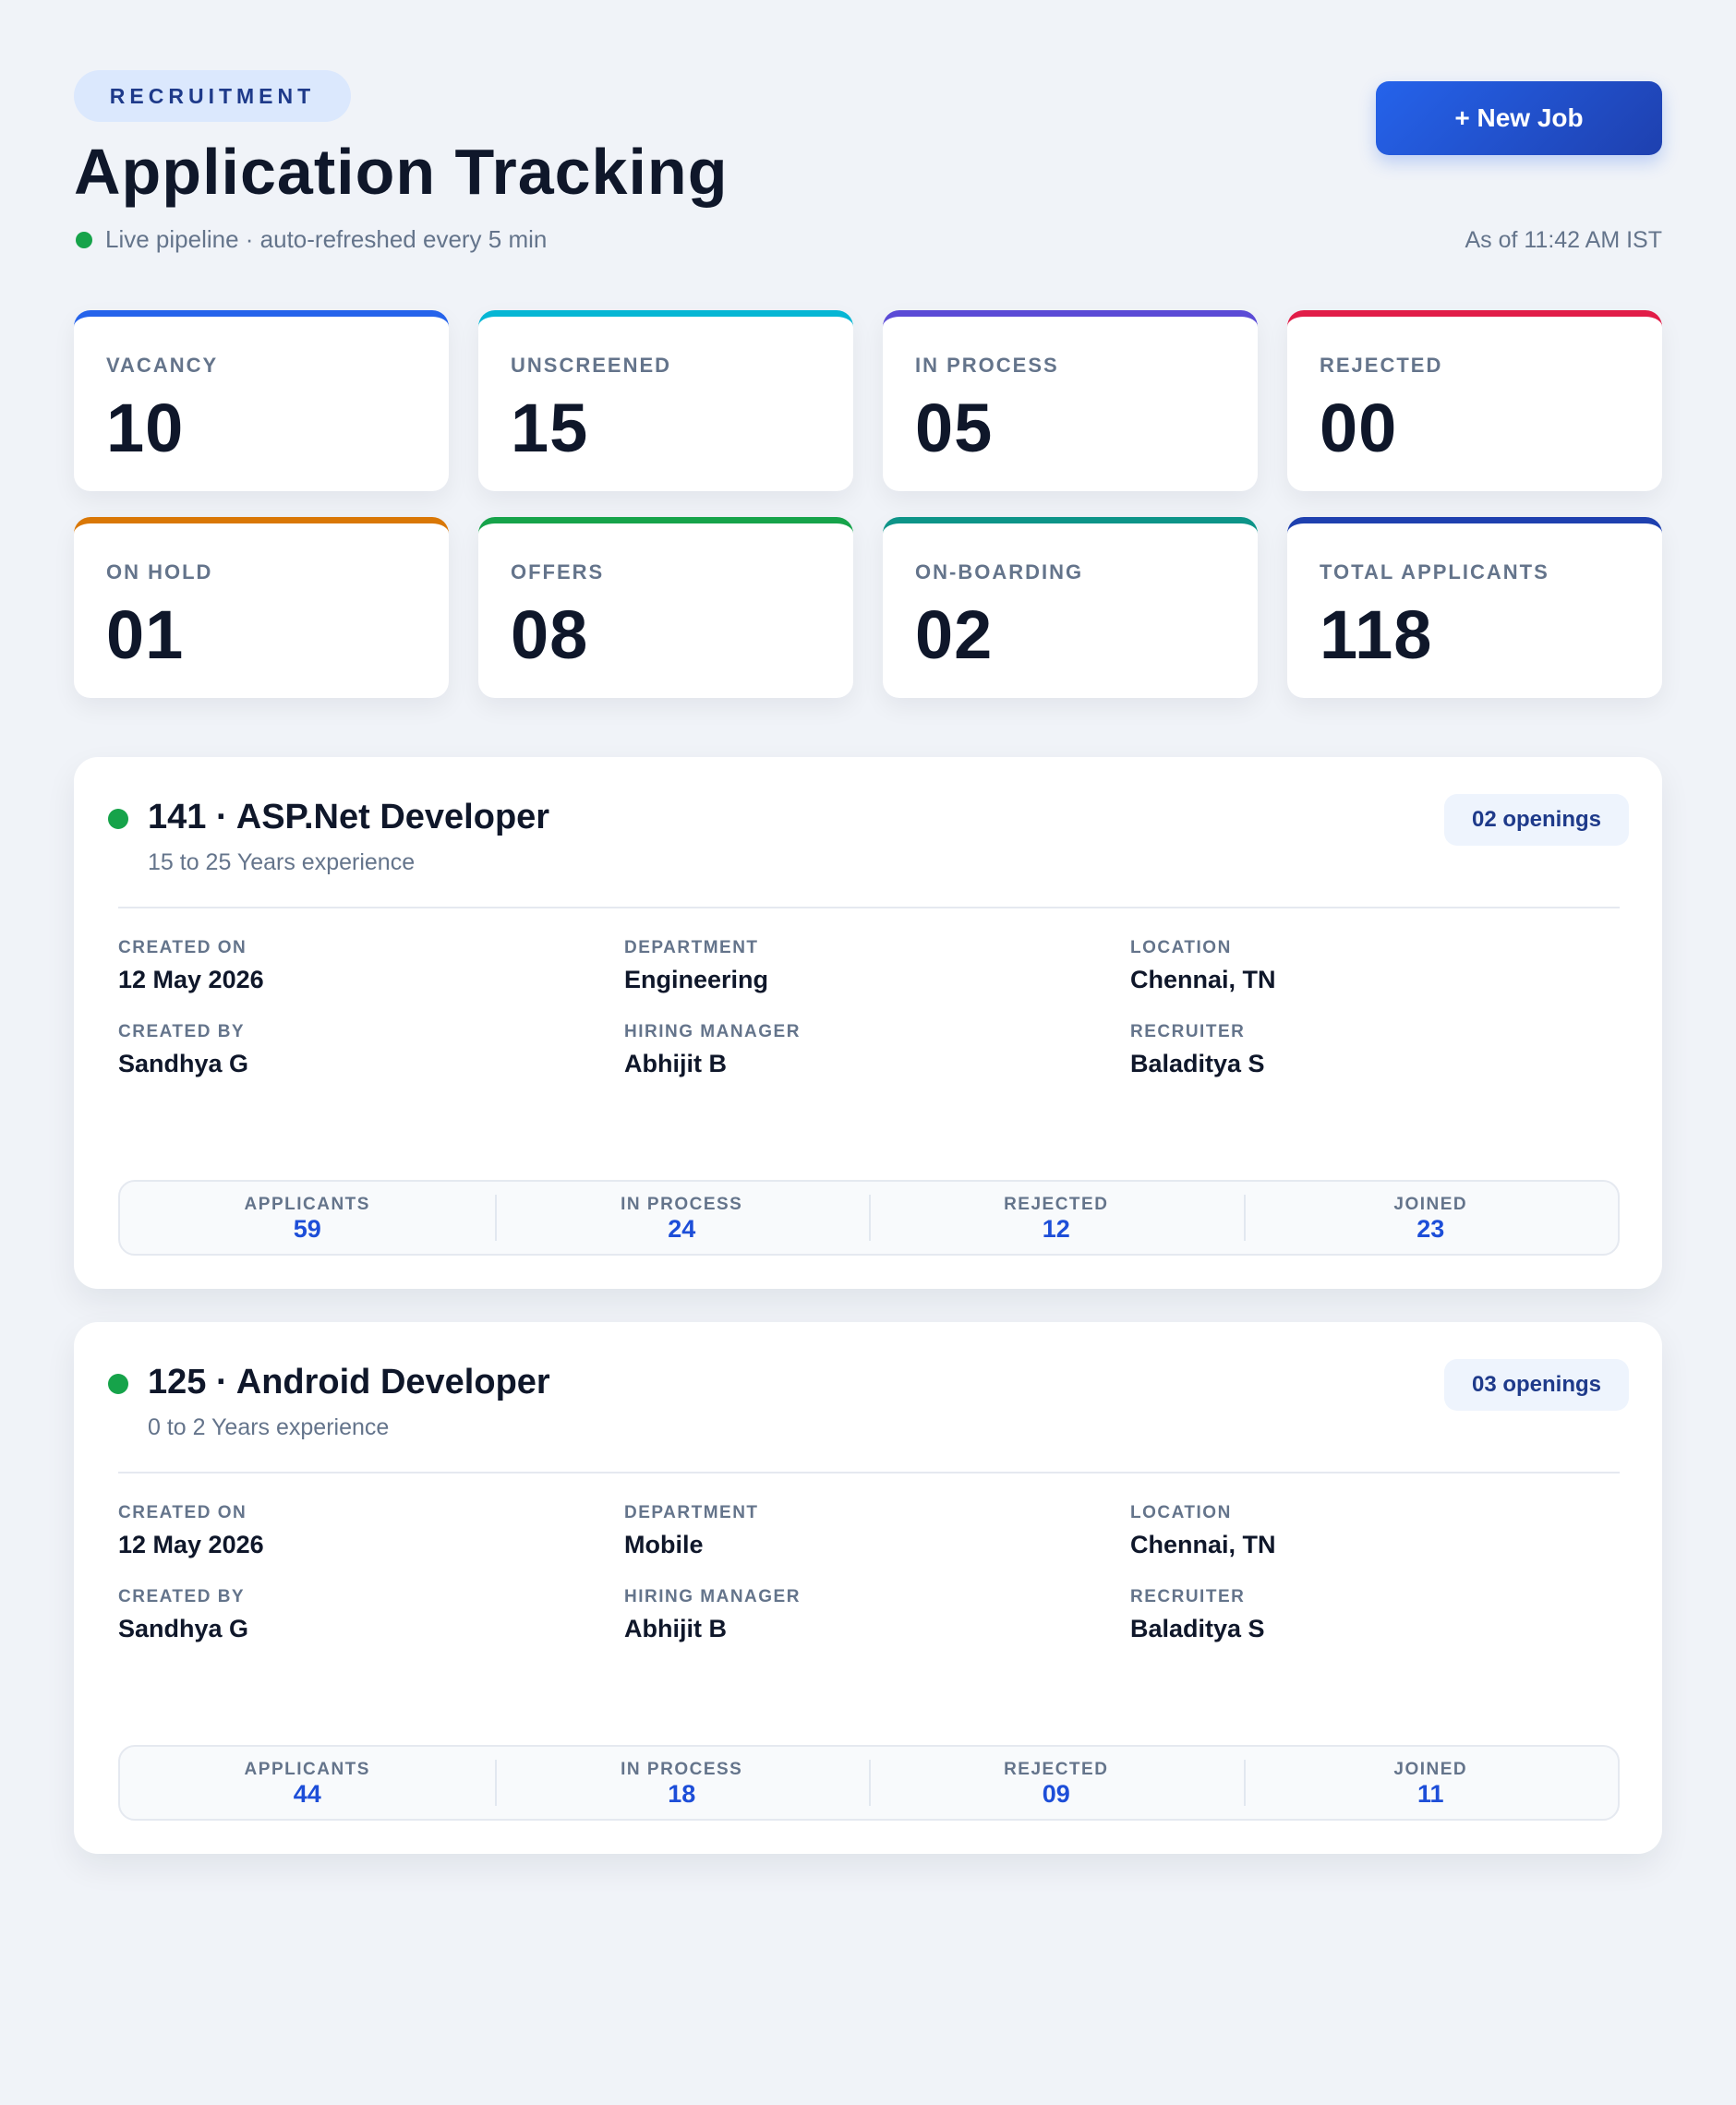  I want to click on stat-value: 118, so click(1377, 635).